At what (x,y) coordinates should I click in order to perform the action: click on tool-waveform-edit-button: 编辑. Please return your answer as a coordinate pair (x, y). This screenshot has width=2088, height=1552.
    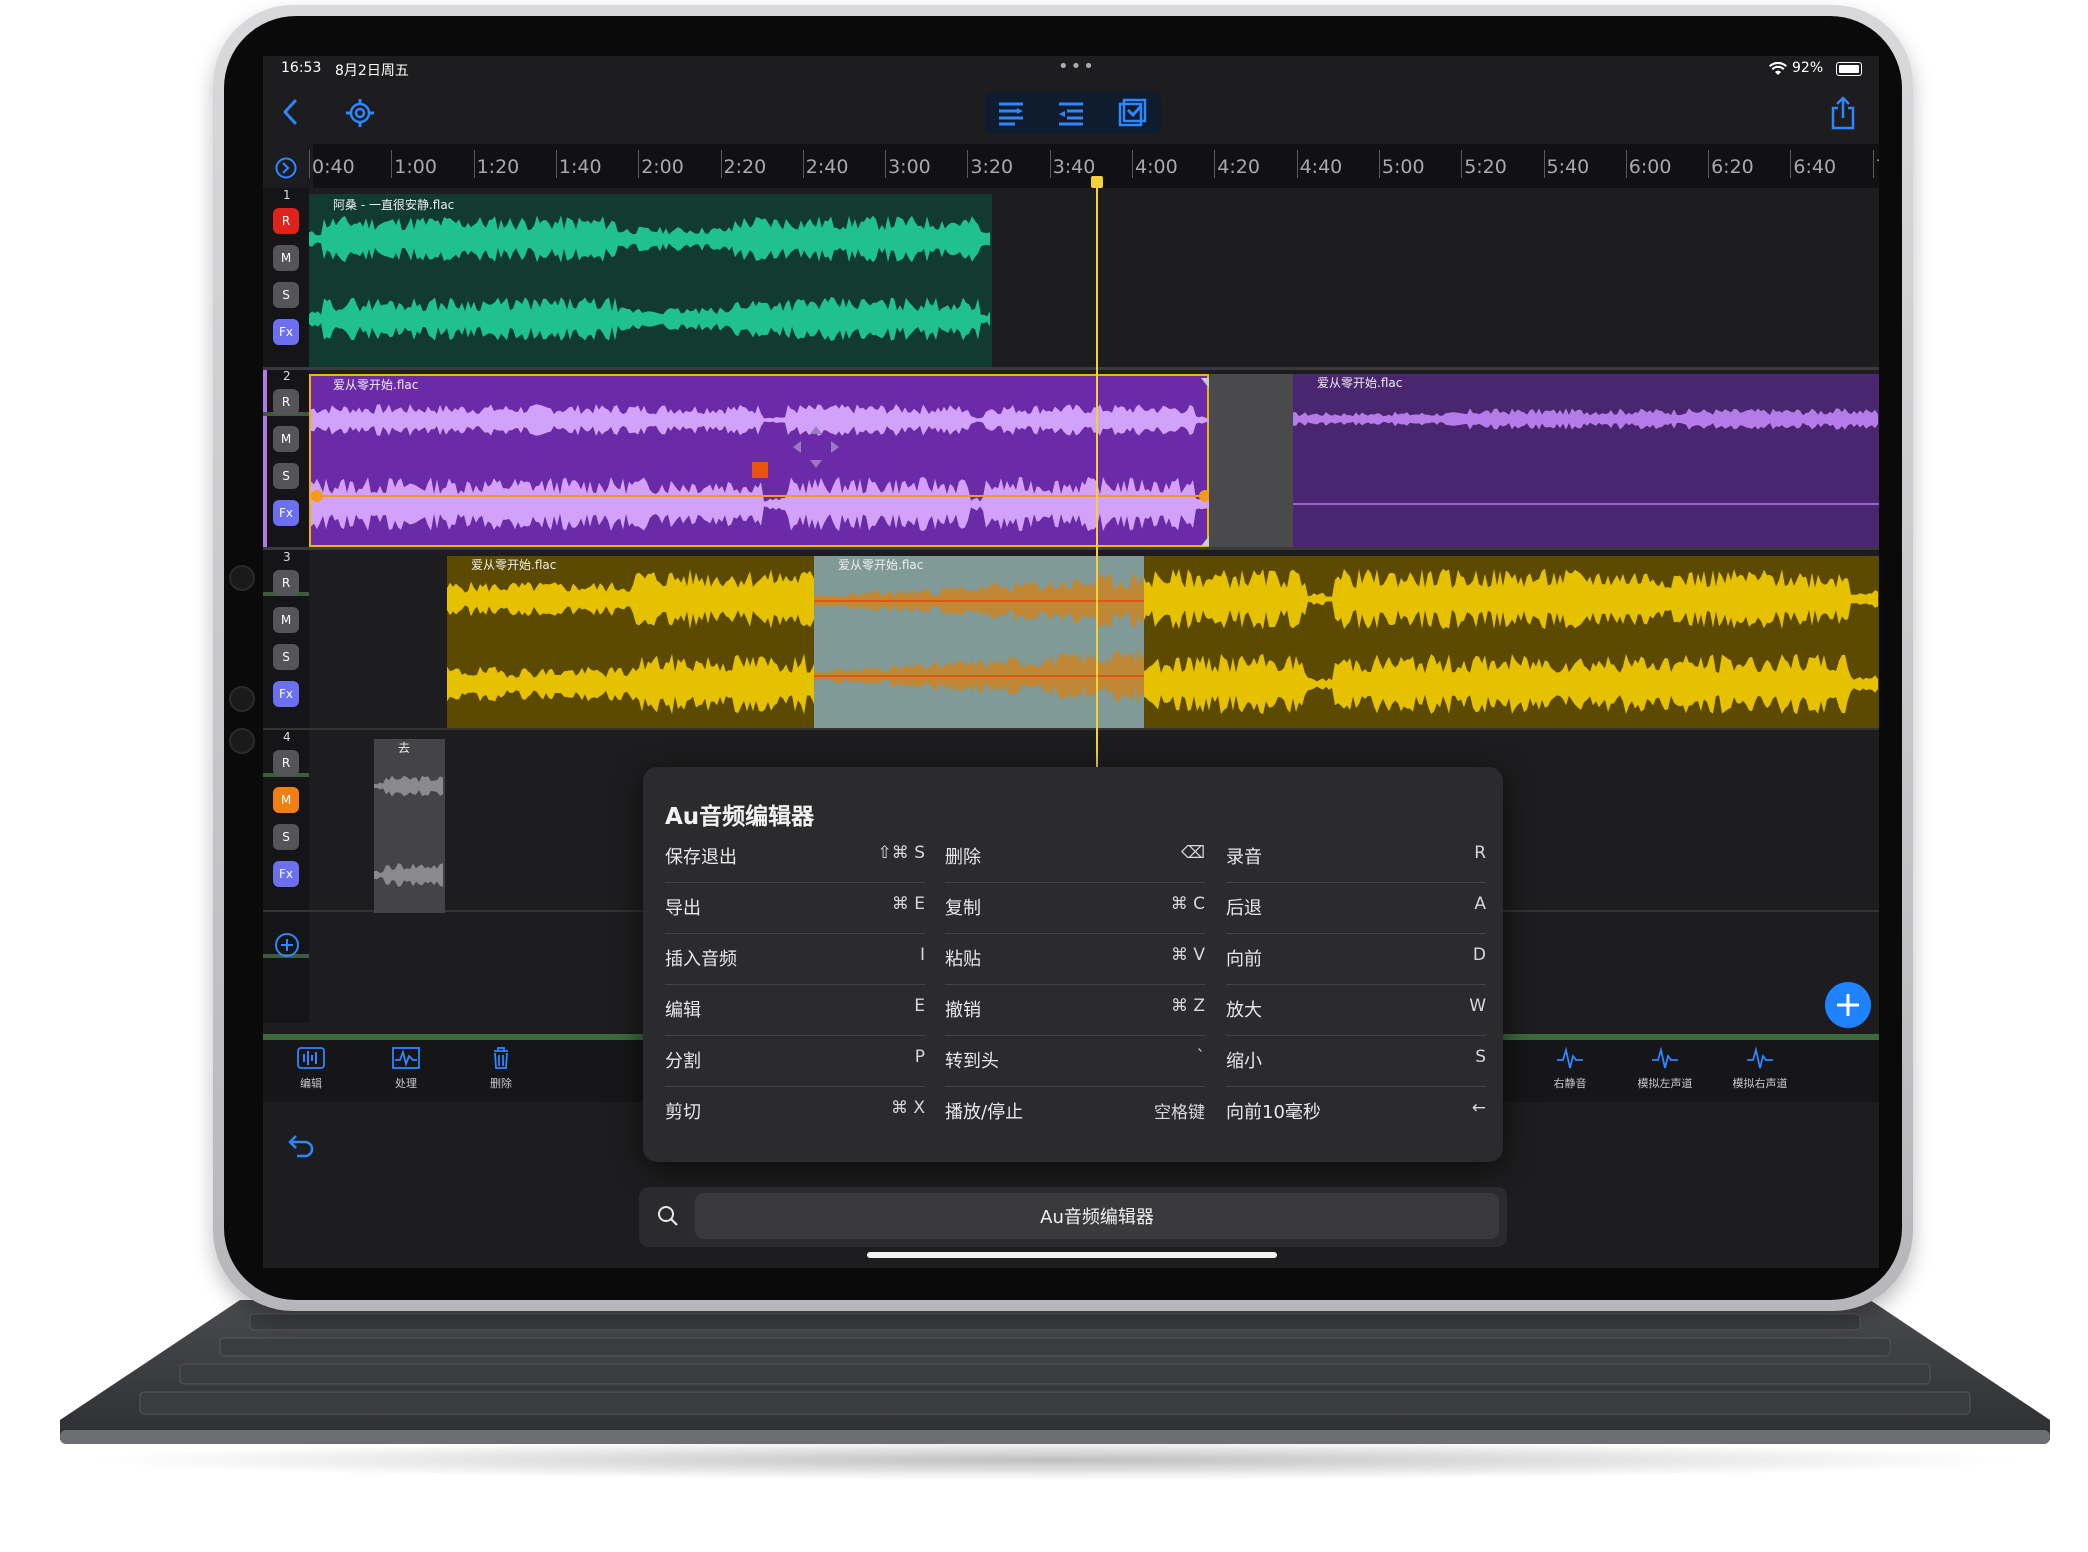
    Looking at the image, I should click on (311, 1068).